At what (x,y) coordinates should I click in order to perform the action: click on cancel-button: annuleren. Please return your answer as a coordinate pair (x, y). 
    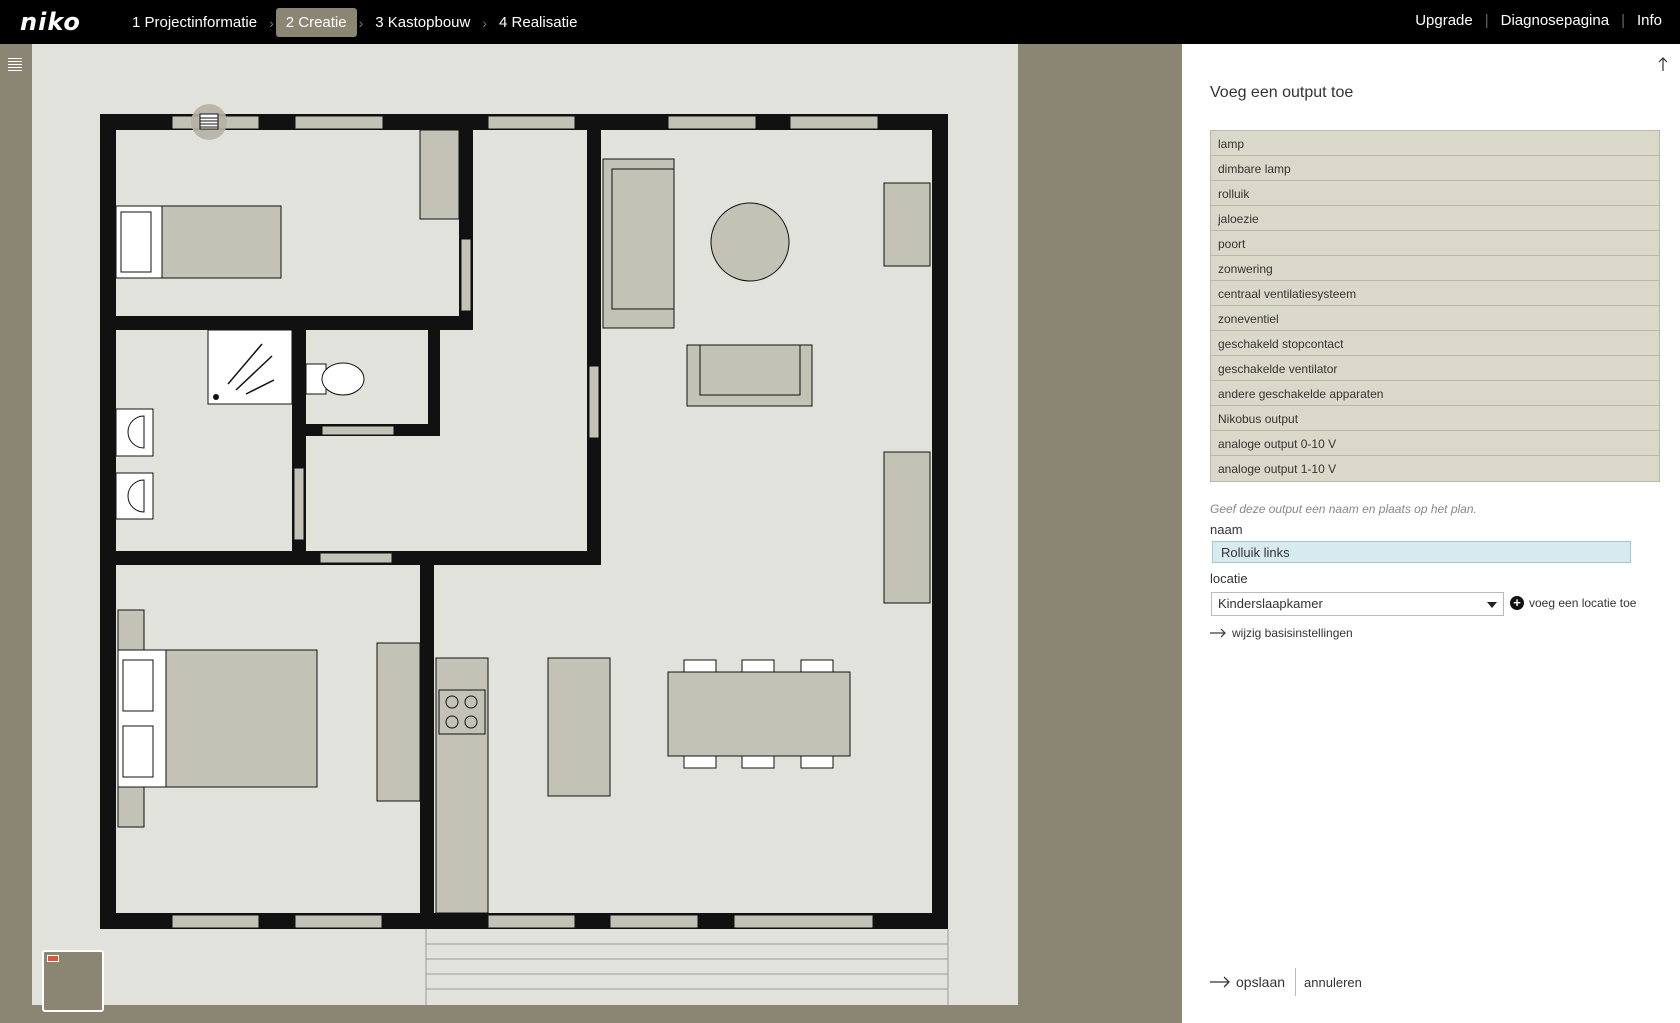
    Looking at the image, I should click on (1333, 982).